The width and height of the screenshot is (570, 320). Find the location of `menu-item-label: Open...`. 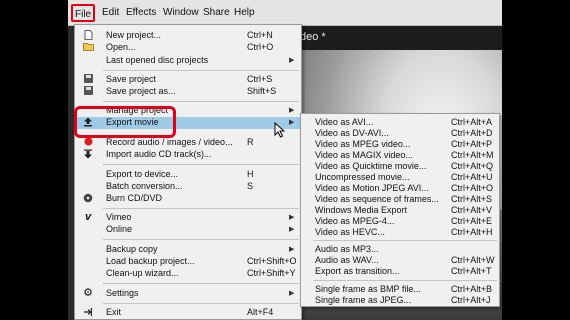

menu-item-label: Open... is located at coordinates (121, 47).